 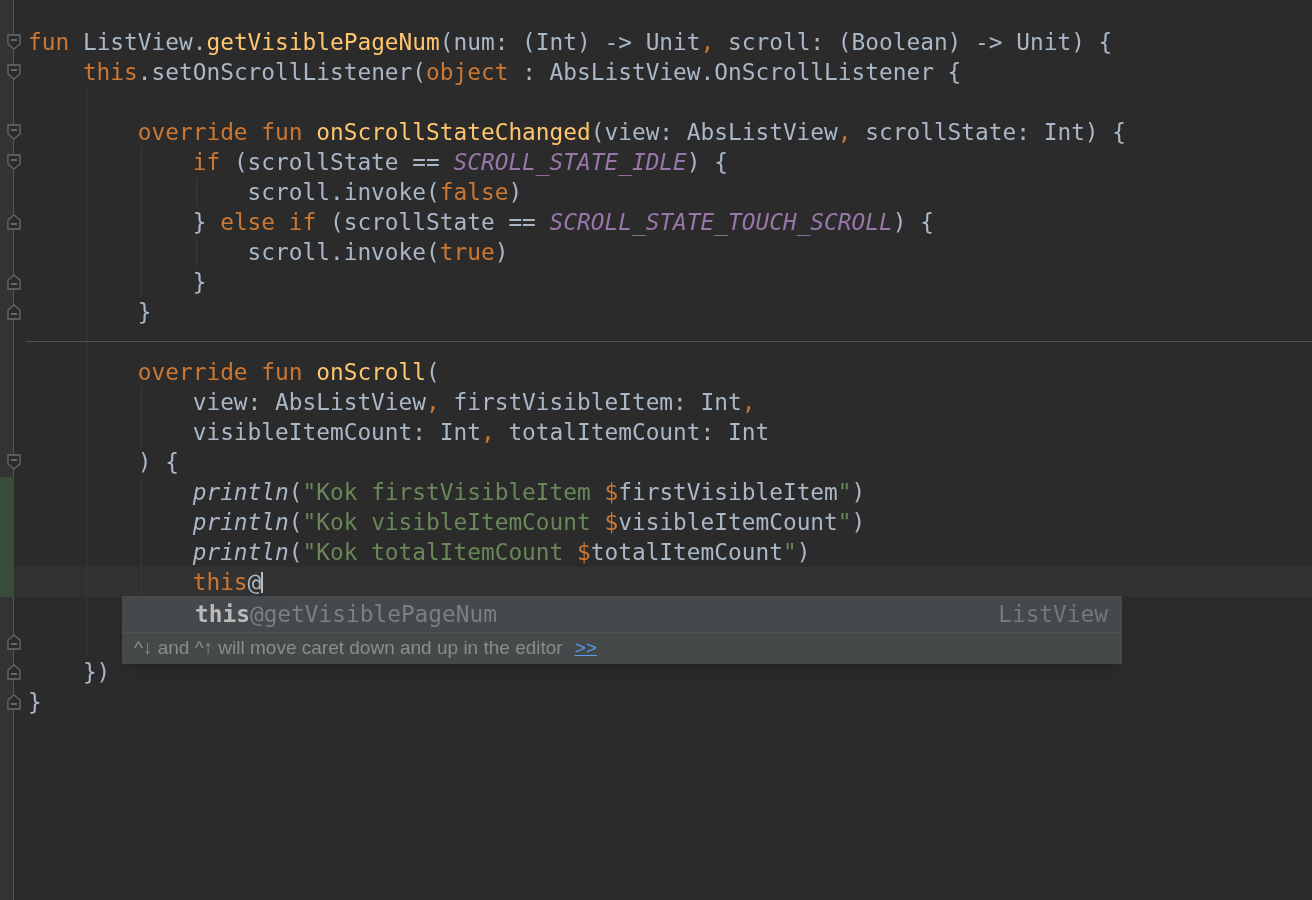 I want to click on hint-text: ^↓ and ^↑ will move caret down and up in the editor, so click(x=348, y=648).